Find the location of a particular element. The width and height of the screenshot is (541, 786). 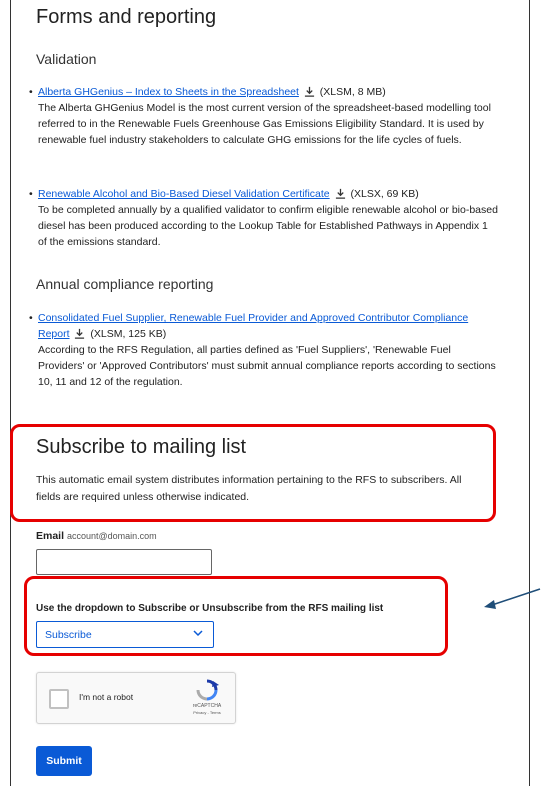

captcha-brand: reCAPTCHA is located at coordinates (207, 706).